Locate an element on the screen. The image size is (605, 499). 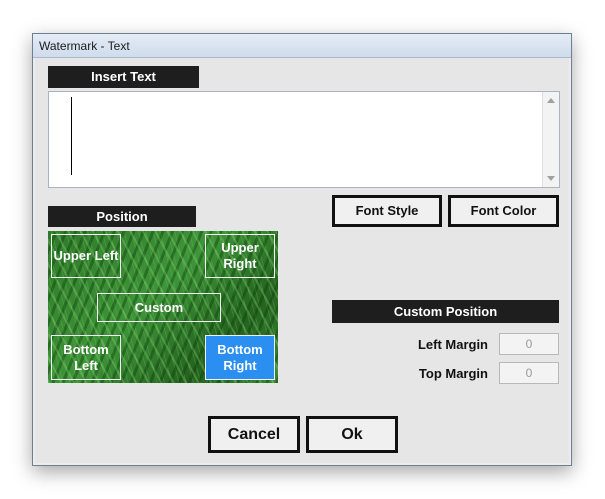
ok-button: Ok is located at coordinates (352, 434).